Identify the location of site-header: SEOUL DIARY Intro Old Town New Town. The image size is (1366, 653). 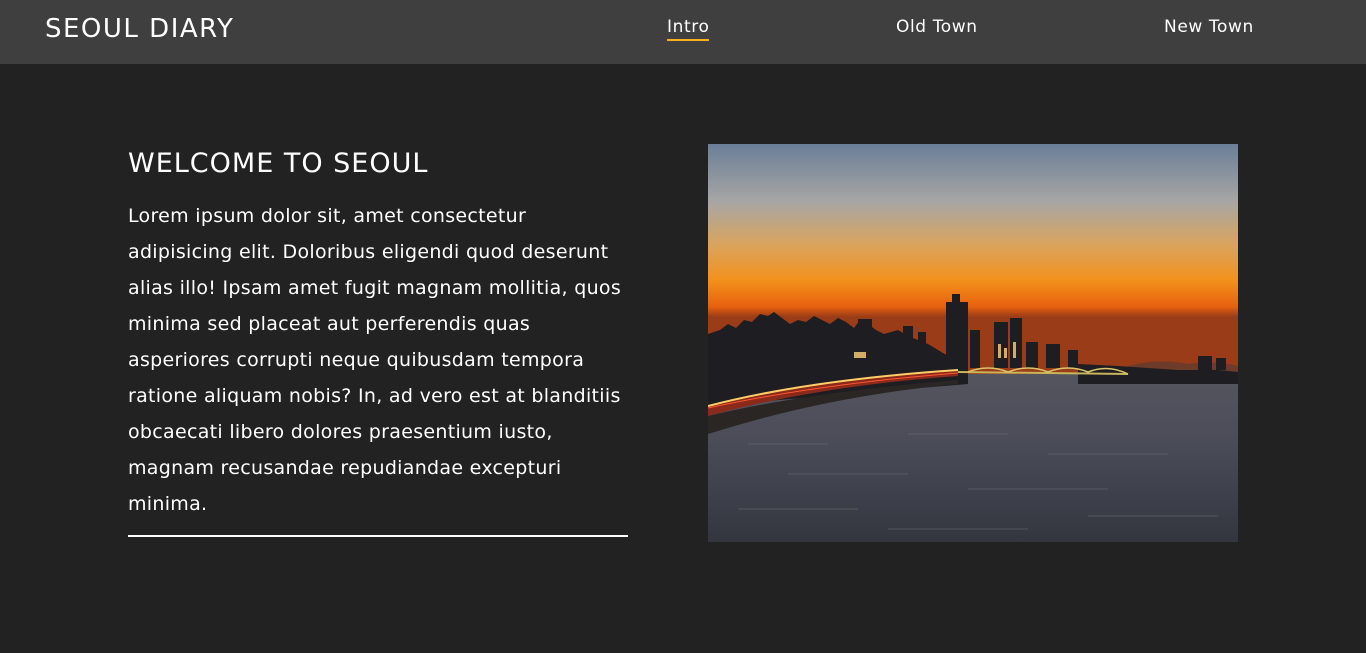
(683, 32).